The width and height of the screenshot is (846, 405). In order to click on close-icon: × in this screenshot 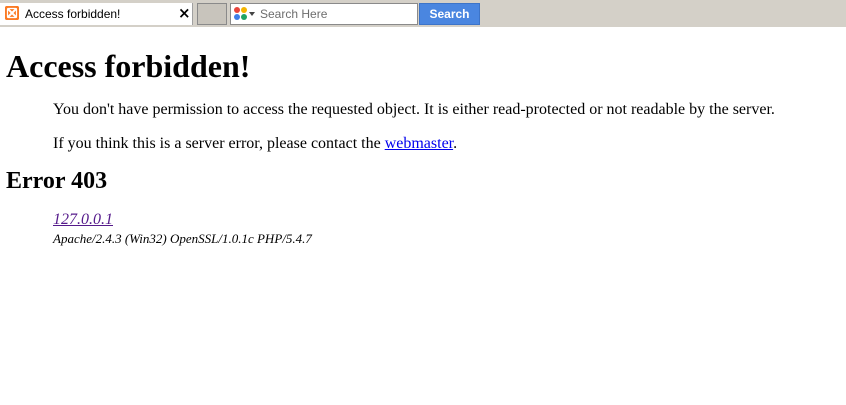, I will do `click(184, 13)`.